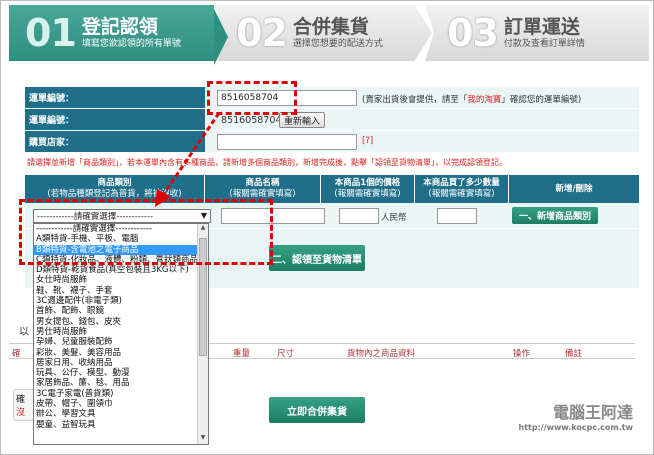 This screenshot has height=455, width=654. What do you see at coordinates (221, 37) in the screenshot?
I see `step-1-arrow` at bounding box center [221, 37].